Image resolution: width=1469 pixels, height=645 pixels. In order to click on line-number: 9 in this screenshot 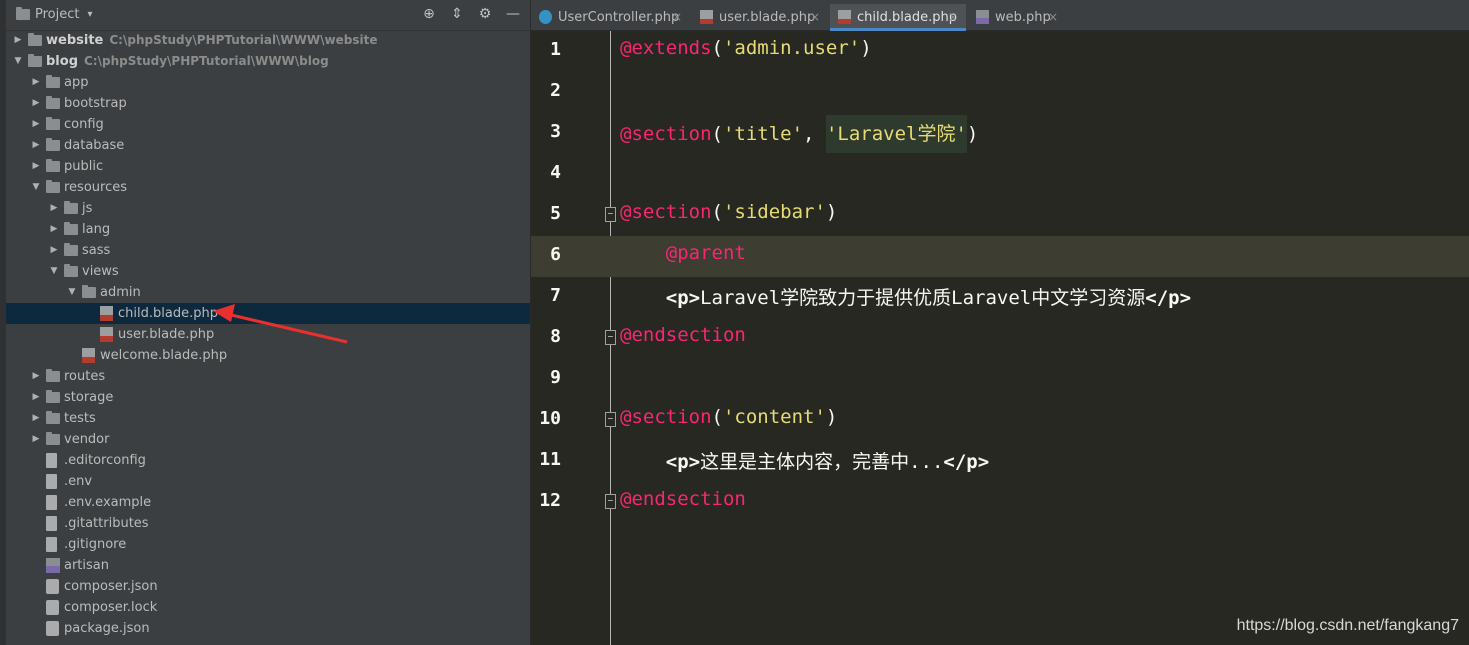, I will do `click(555, 377)`.